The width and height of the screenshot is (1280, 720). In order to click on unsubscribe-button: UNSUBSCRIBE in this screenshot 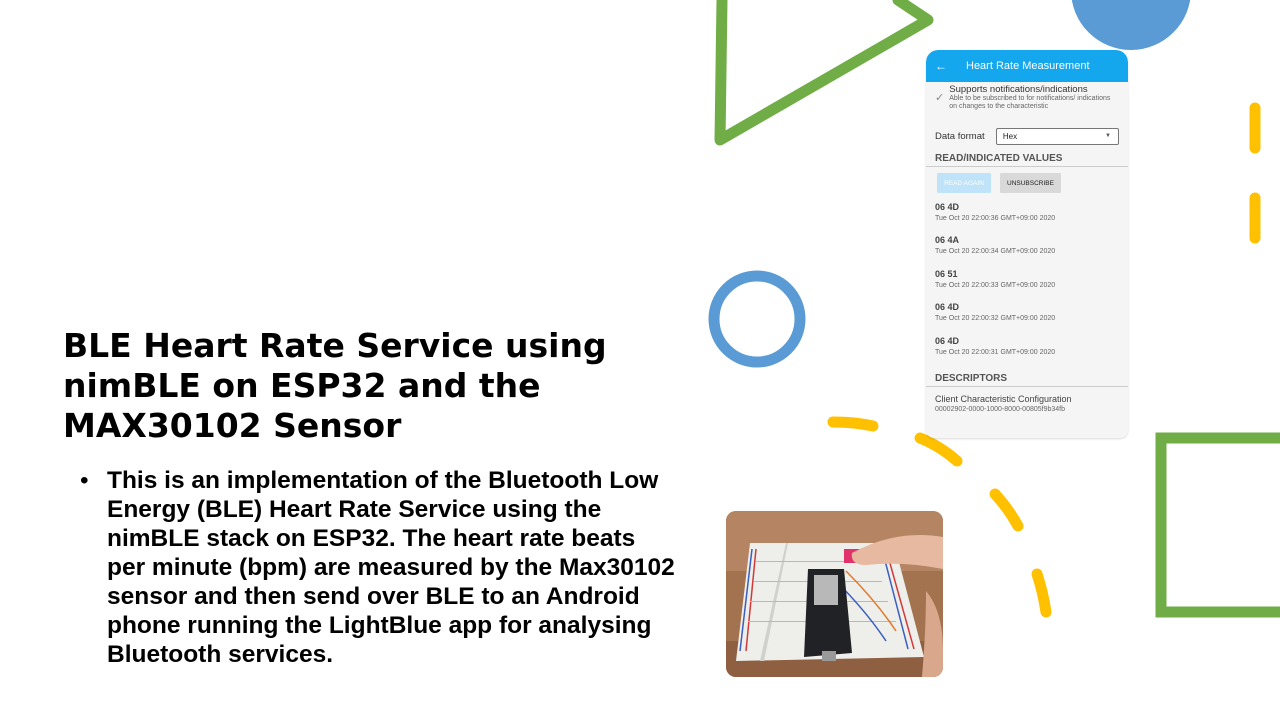, I will do `click(1030, 183)`.